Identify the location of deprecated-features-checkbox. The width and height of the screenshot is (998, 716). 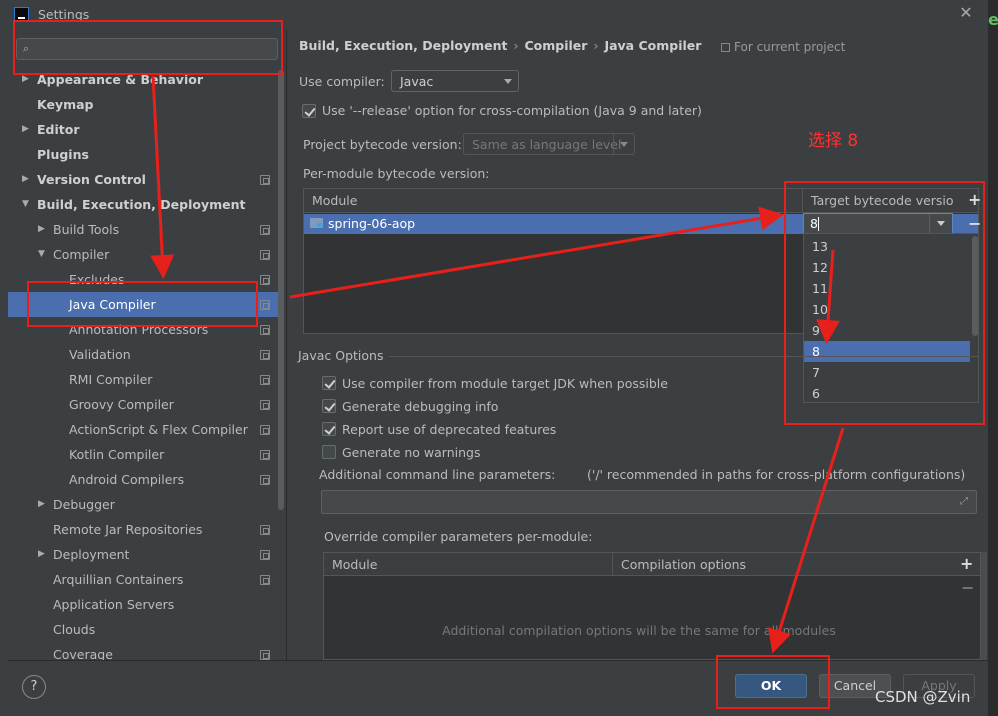
(329, 429).